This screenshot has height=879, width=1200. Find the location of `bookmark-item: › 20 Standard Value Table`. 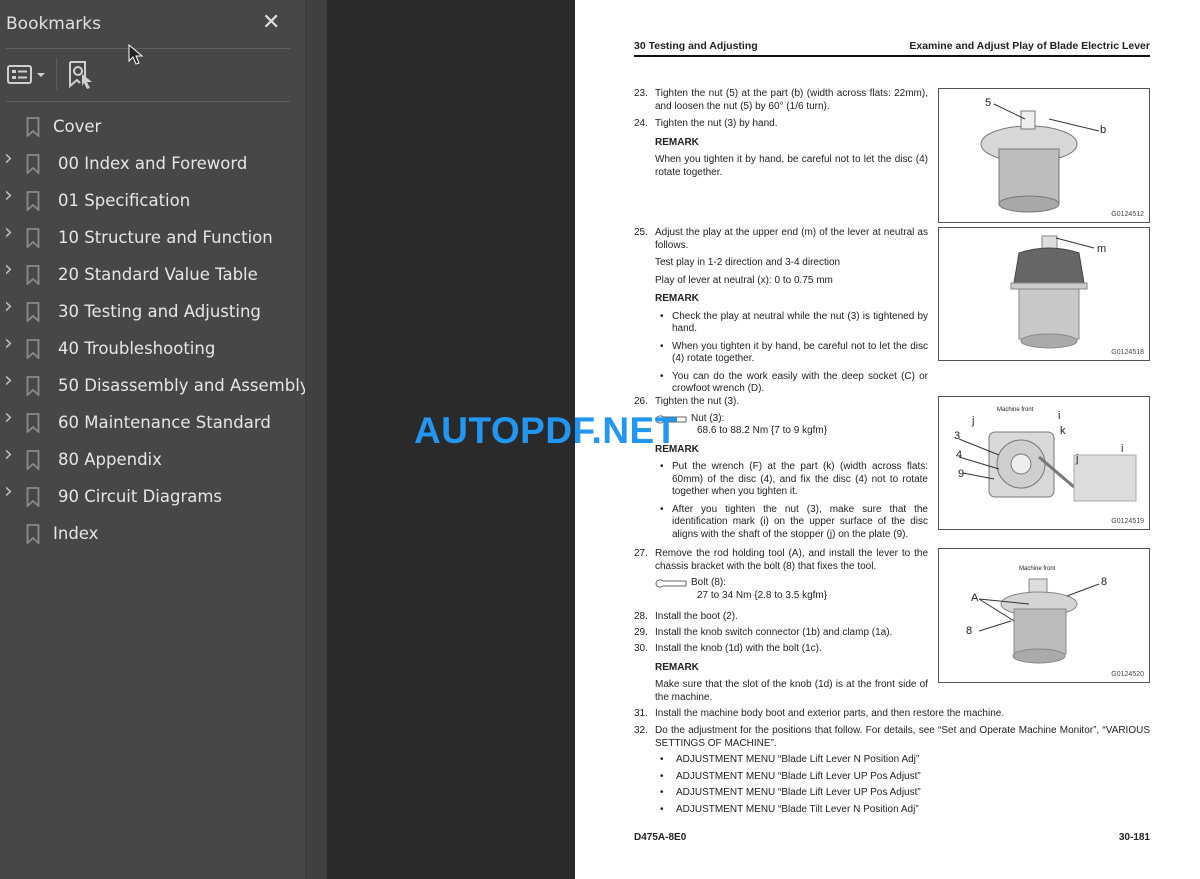

bookmark-item: › 20 Standard Value Table is located at coordinates (150, 273).